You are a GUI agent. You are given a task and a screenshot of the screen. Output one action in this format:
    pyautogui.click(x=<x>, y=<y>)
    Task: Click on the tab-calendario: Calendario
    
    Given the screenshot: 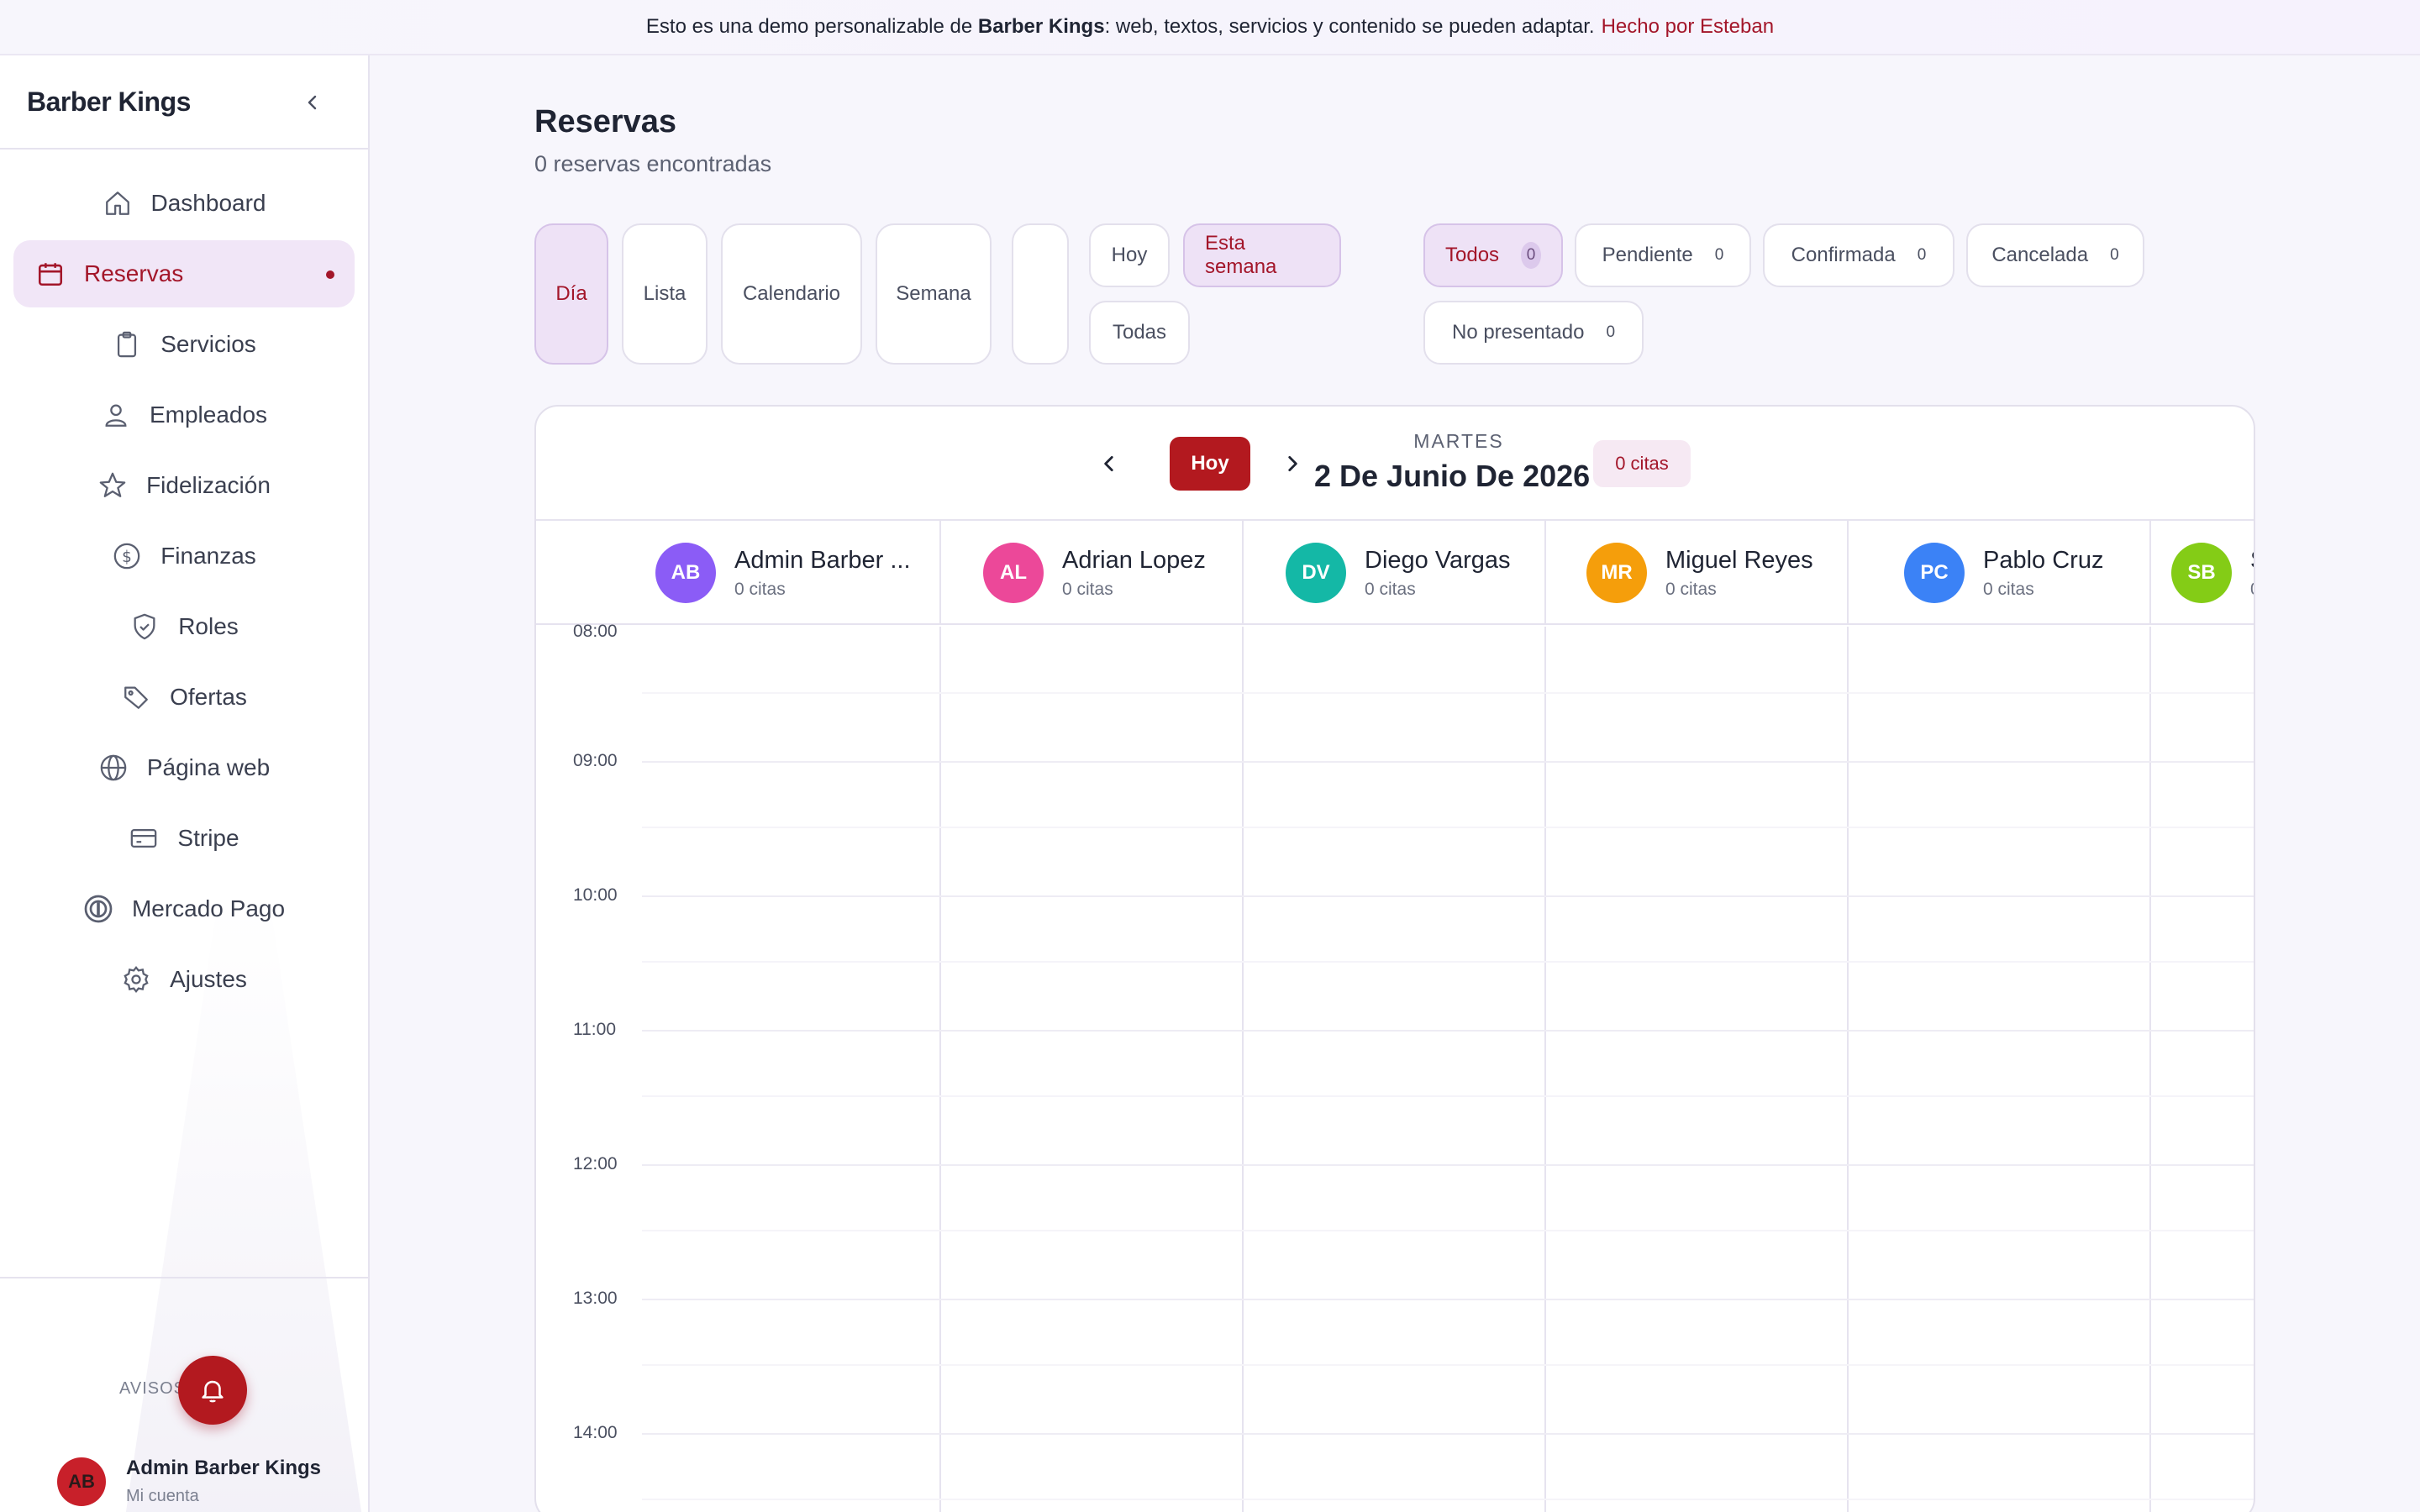 What is the action you would take?
    pyautogui.click(x=792, y=294)
    